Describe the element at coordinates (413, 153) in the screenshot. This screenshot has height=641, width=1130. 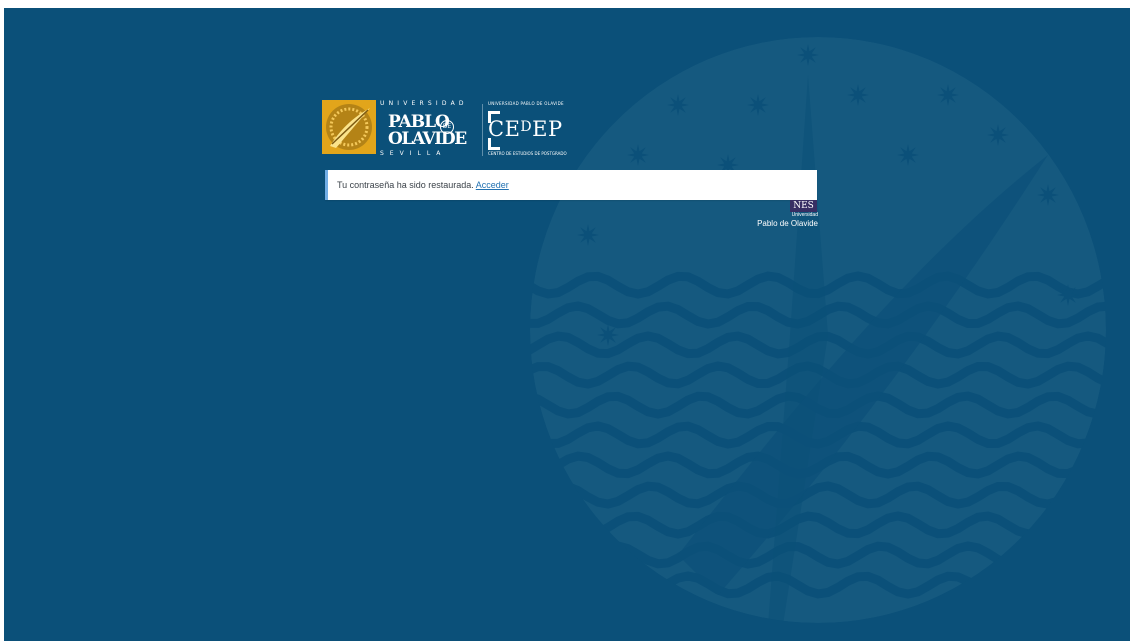
I see `upo-sevilla-label: SEVILLA` at that location.